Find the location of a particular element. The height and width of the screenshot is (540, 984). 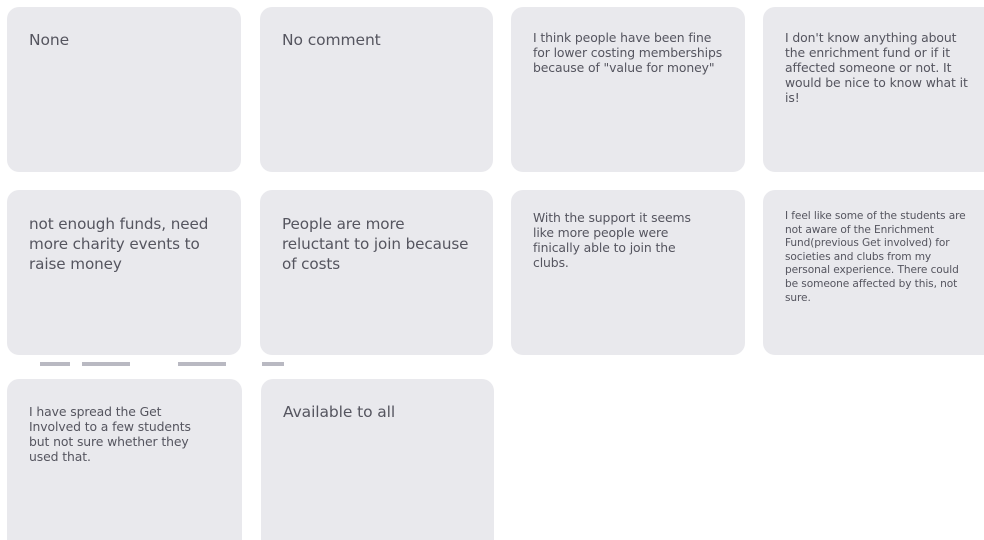

sticky-note-text: Available to all is located at coordinates (339, 412).